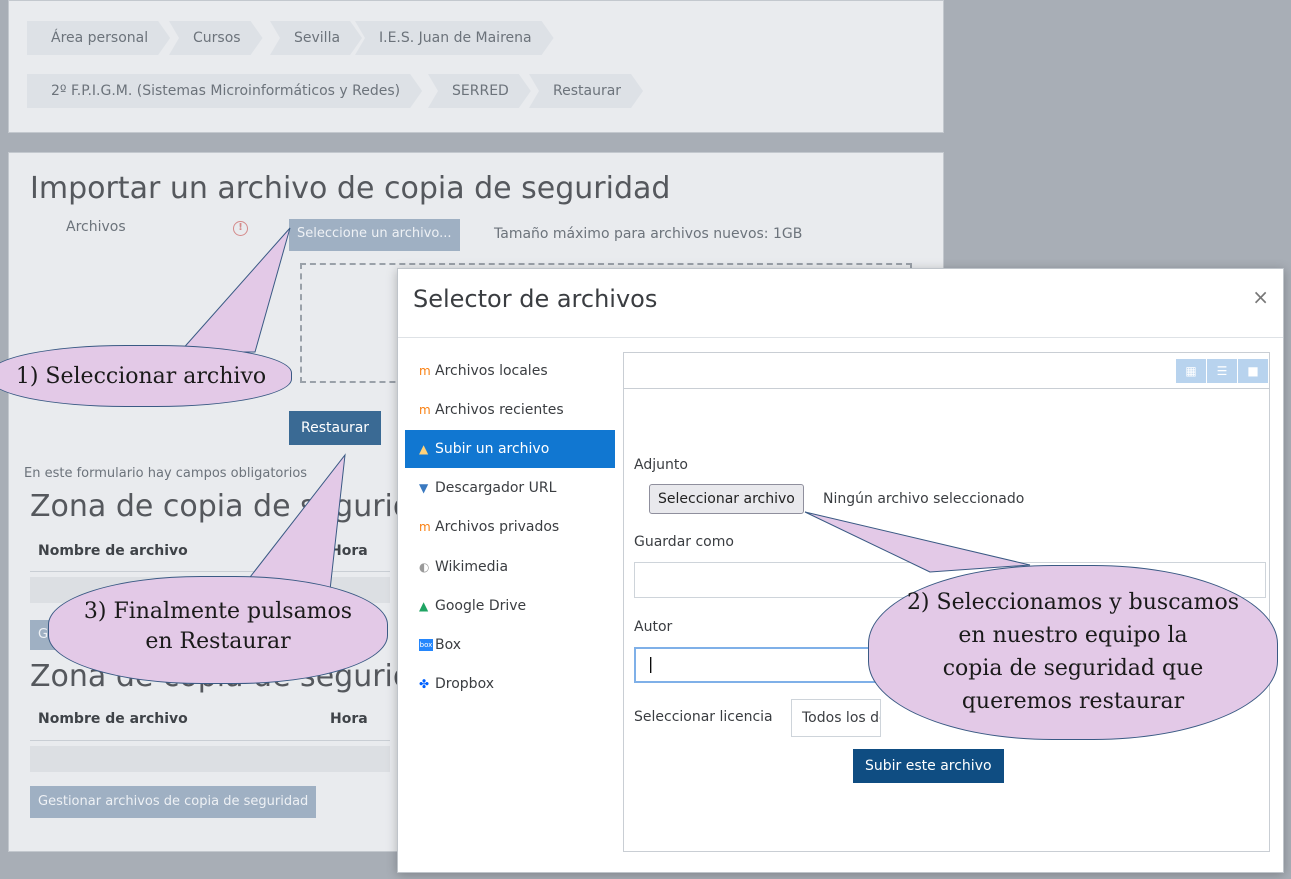 This screenshot has width=1291, height=879. Describe the element at coordinates (426, 645) in the screenshot. I see `box-icon: box` at that location.